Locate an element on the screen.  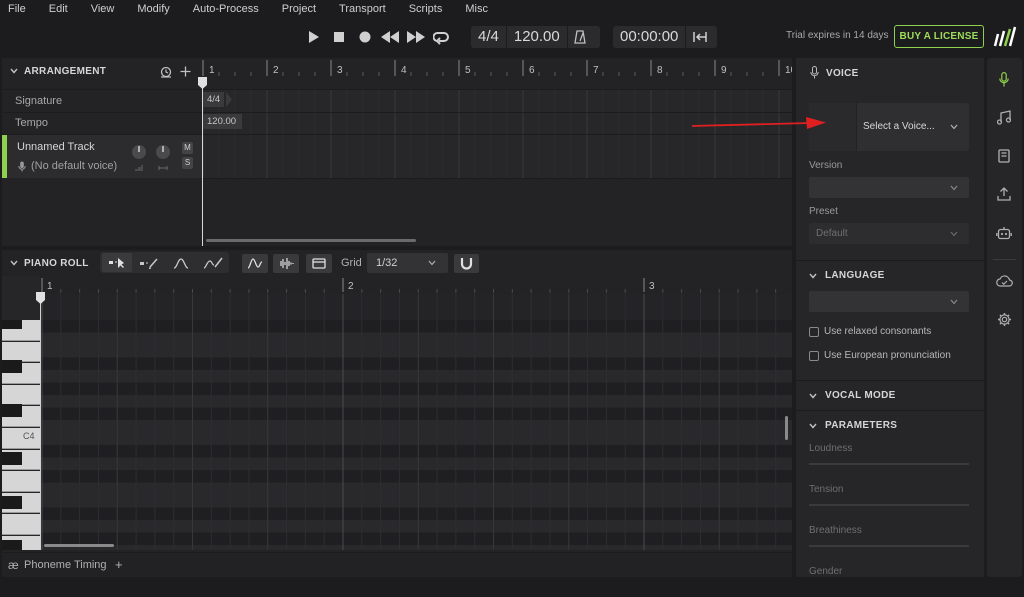
voice-title: VOICE is located at coordinates (842, 73).